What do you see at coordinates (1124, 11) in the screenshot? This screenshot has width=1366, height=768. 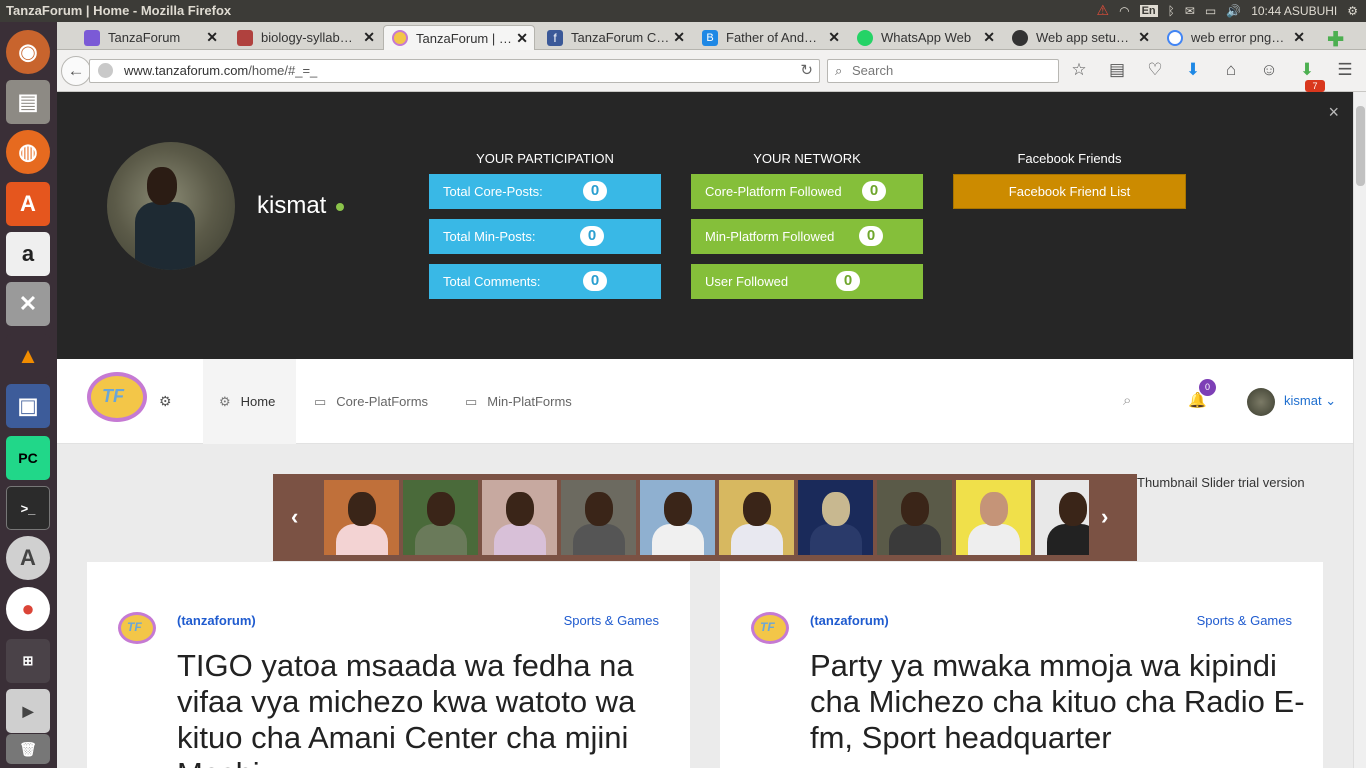 I see `wifi-icon: ◠` at bounding box center [1124, 11].